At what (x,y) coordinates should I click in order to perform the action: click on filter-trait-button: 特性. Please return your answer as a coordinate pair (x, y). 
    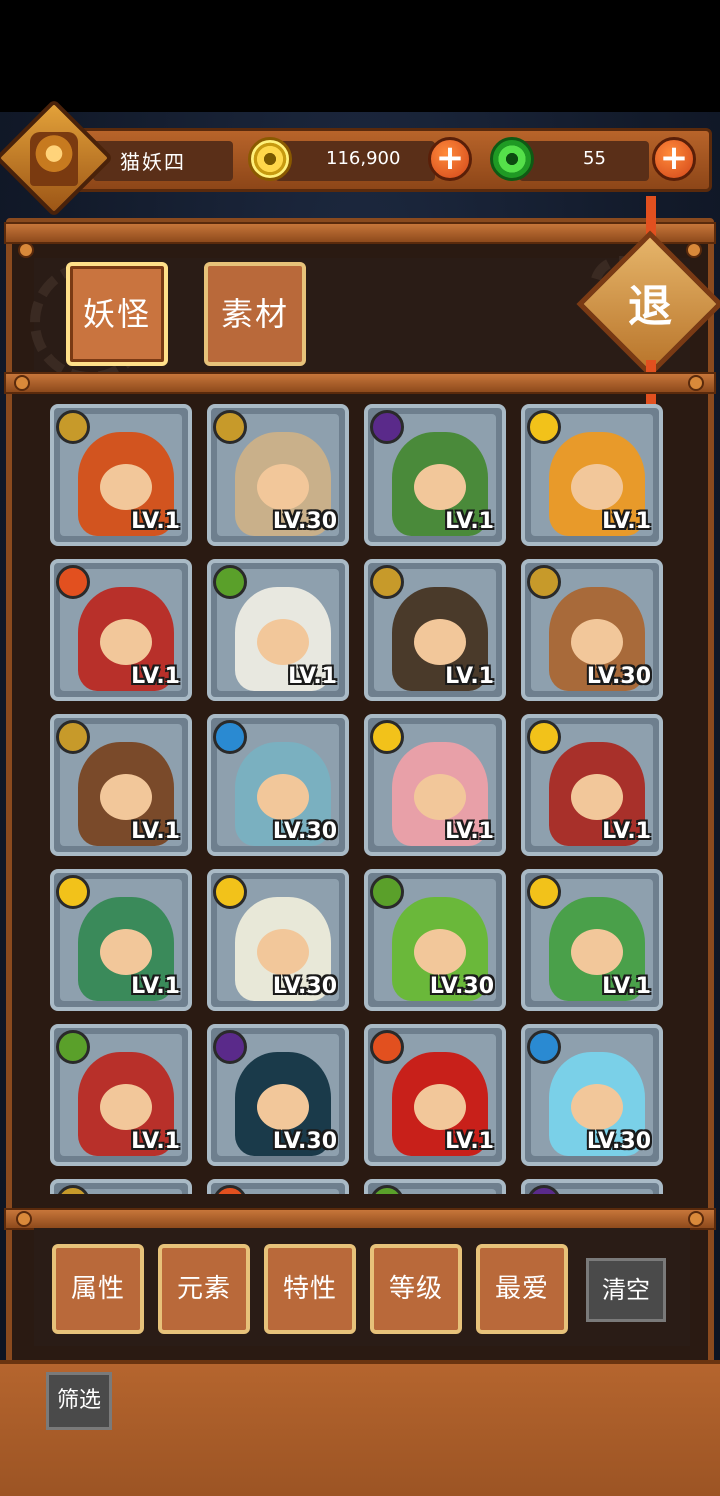
    Looking at the image, I should click on (310, 1289).